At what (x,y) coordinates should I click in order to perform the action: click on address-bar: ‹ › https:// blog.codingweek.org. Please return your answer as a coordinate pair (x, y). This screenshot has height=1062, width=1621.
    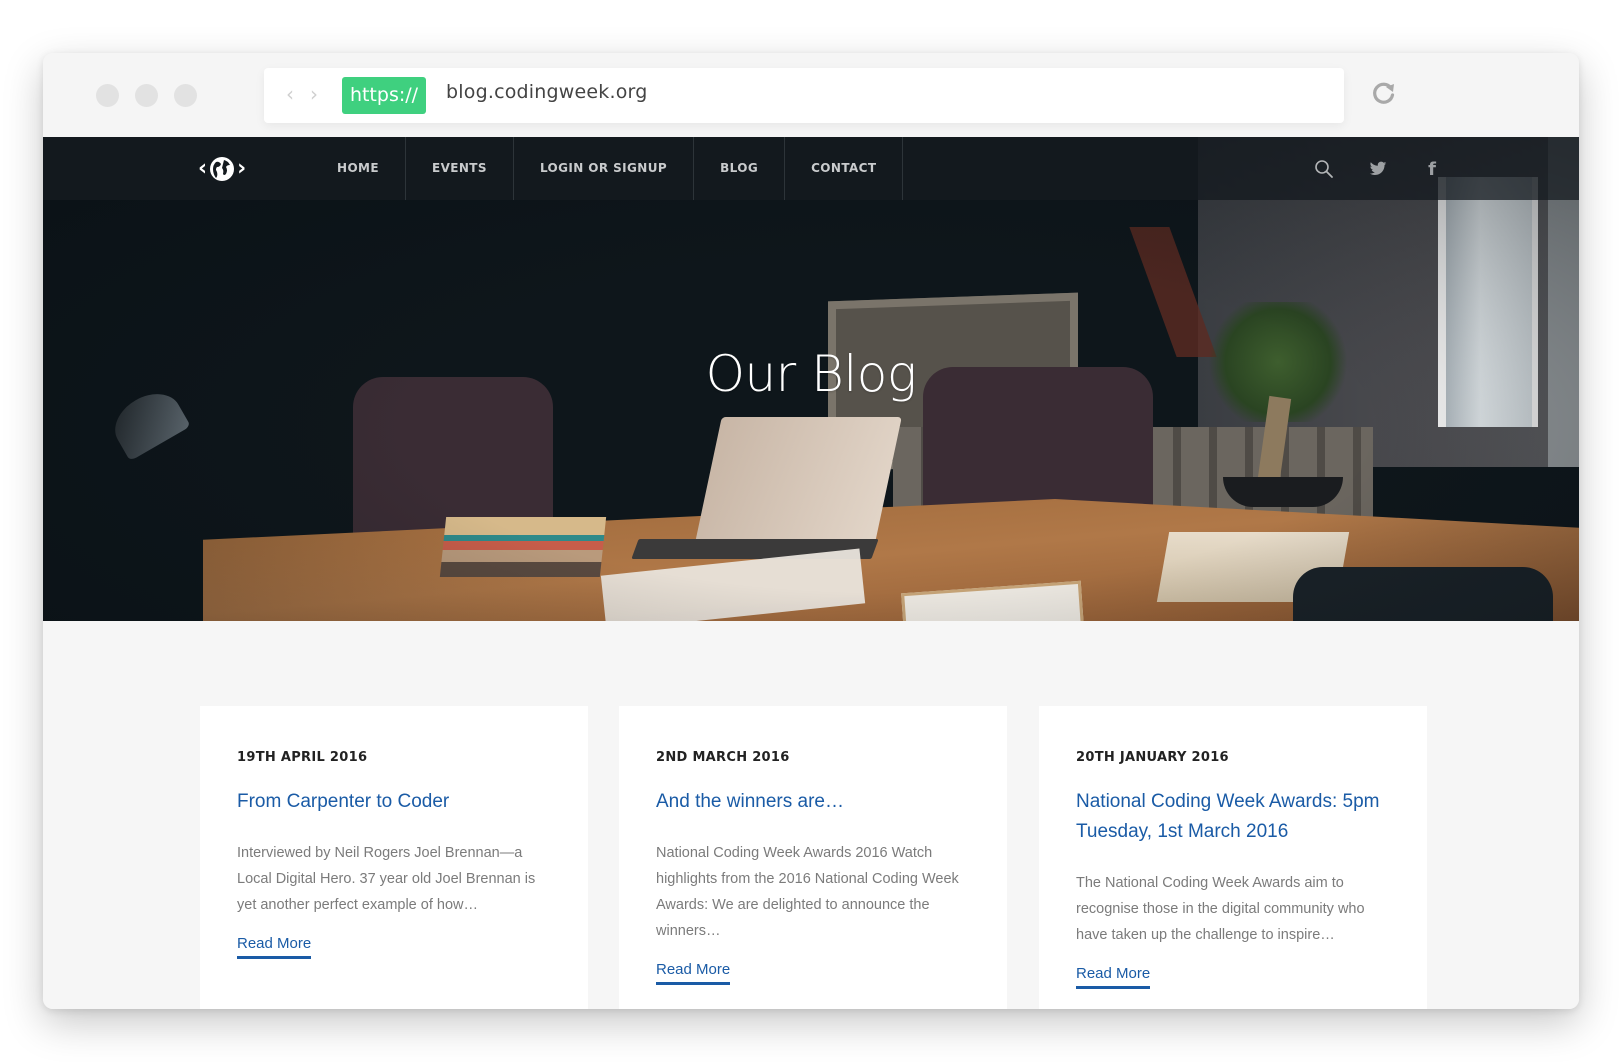
    Looking at the image, I should click on (804, 95).